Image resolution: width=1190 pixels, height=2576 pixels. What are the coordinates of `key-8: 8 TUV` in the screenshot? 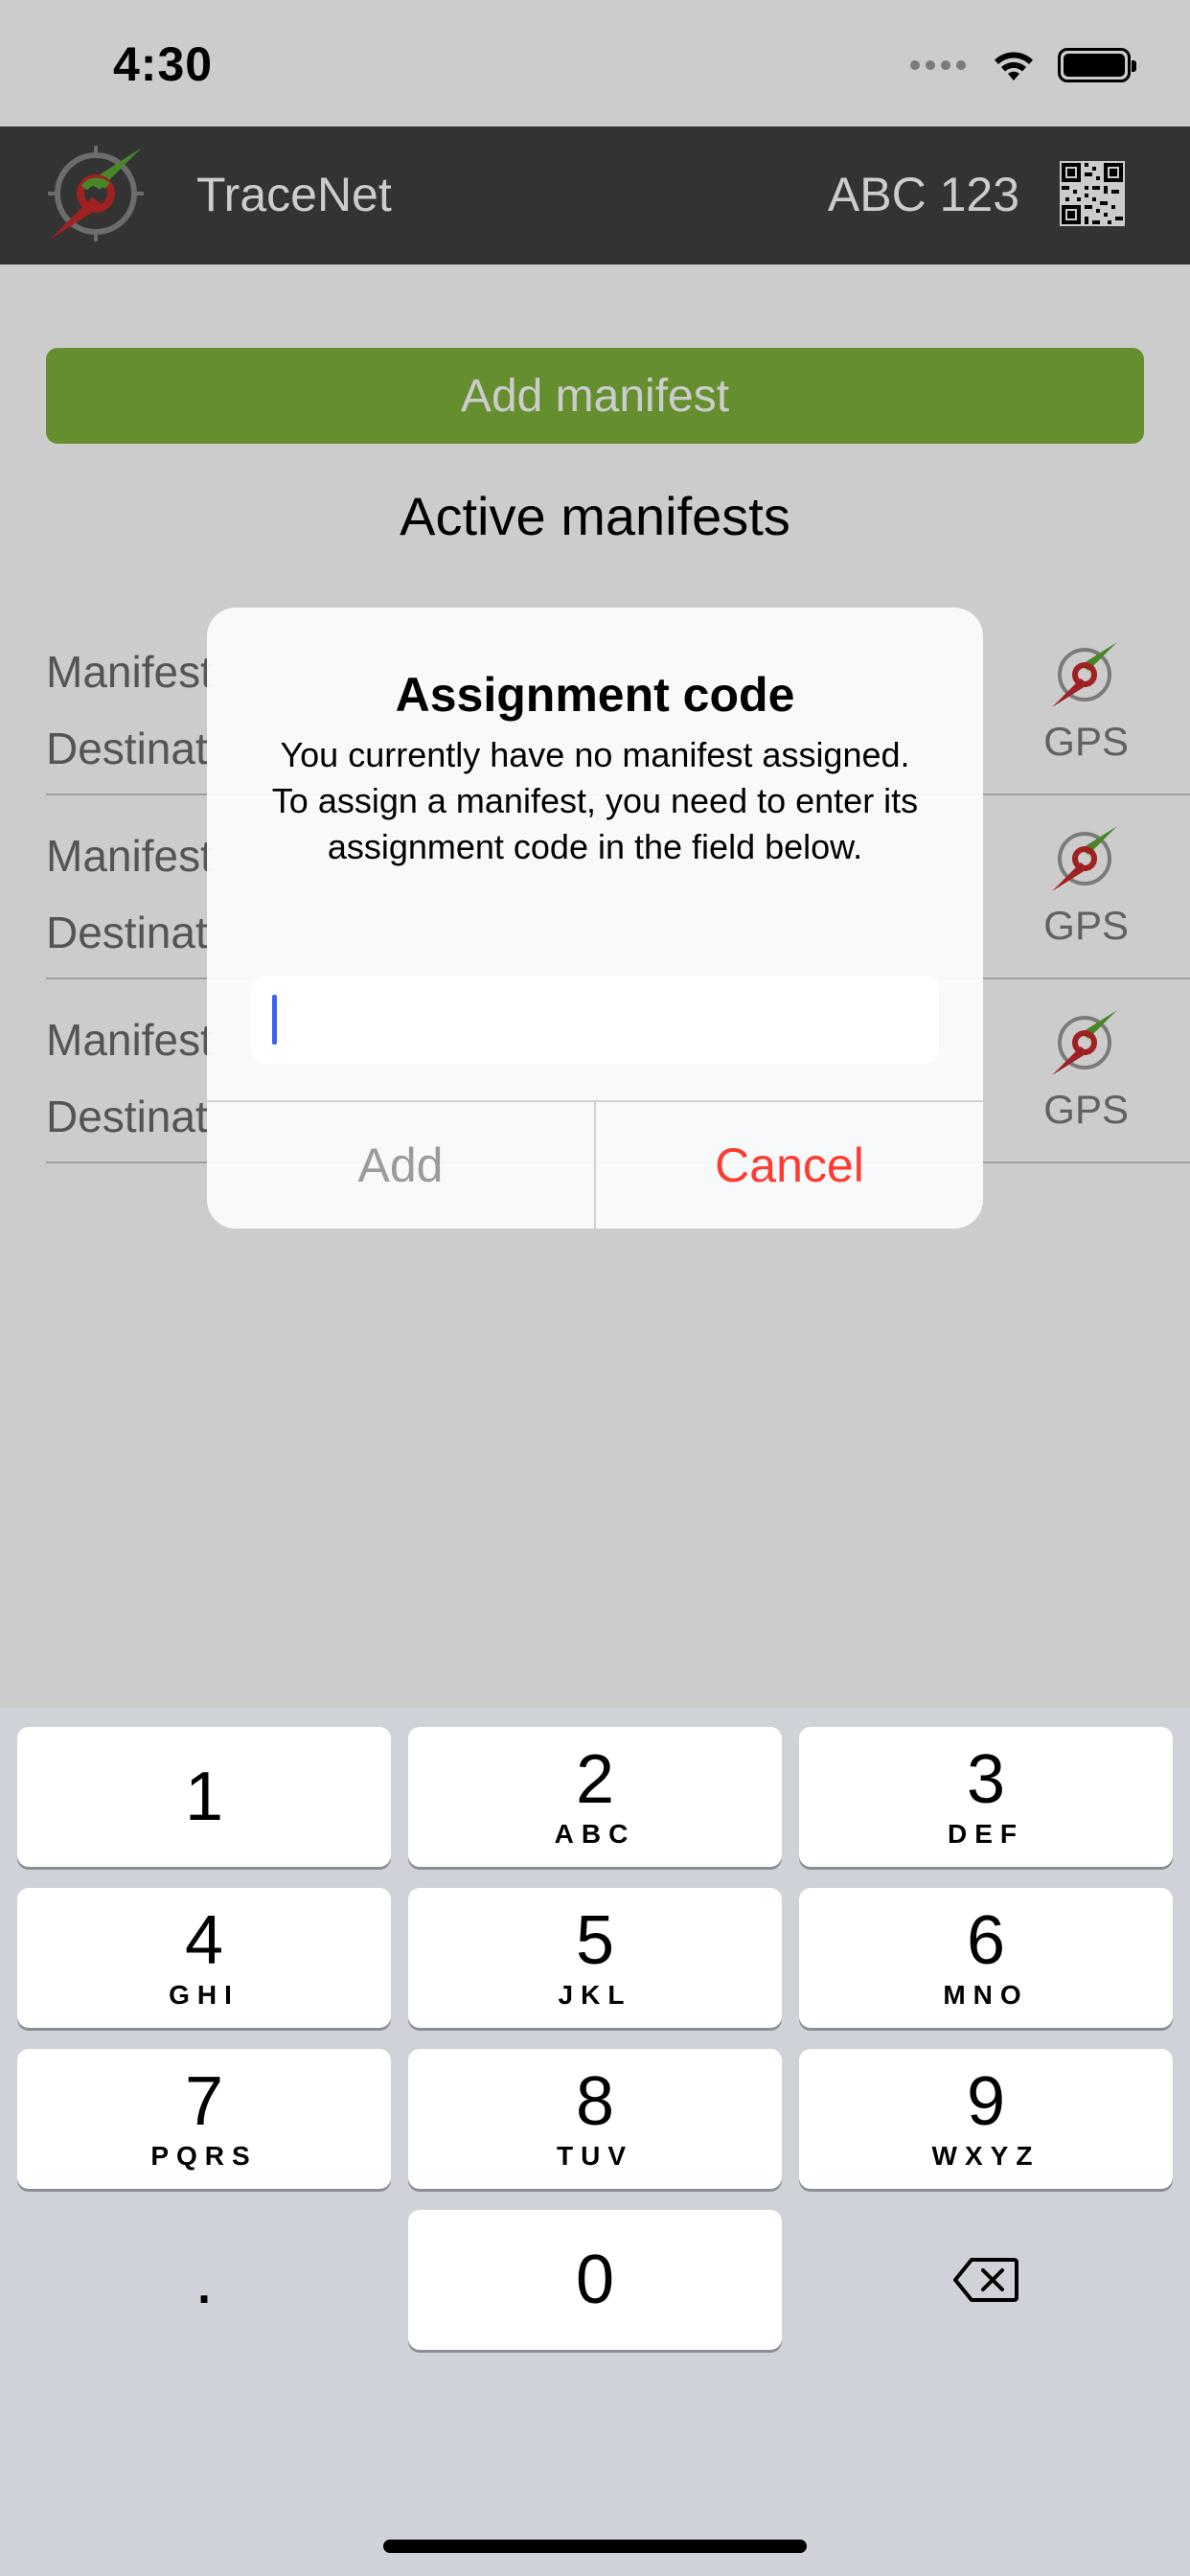 It's located at (595, 2119).